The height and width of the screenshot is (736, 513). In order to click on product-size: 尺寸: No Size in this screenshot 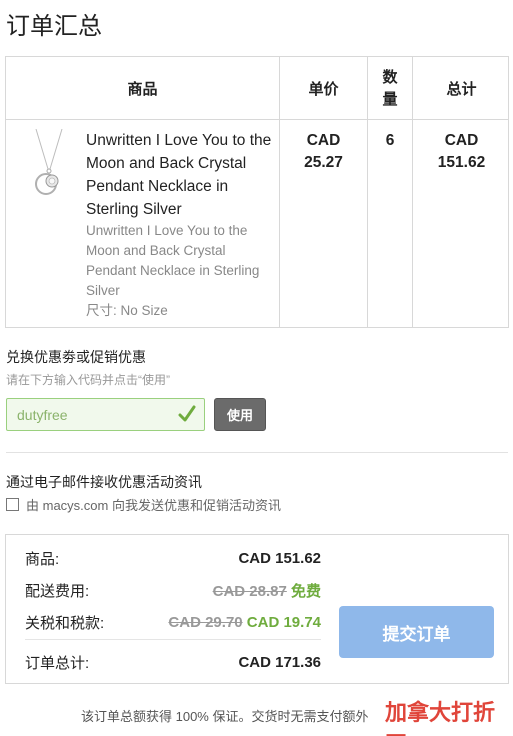, I will do `click(127, 310)`.